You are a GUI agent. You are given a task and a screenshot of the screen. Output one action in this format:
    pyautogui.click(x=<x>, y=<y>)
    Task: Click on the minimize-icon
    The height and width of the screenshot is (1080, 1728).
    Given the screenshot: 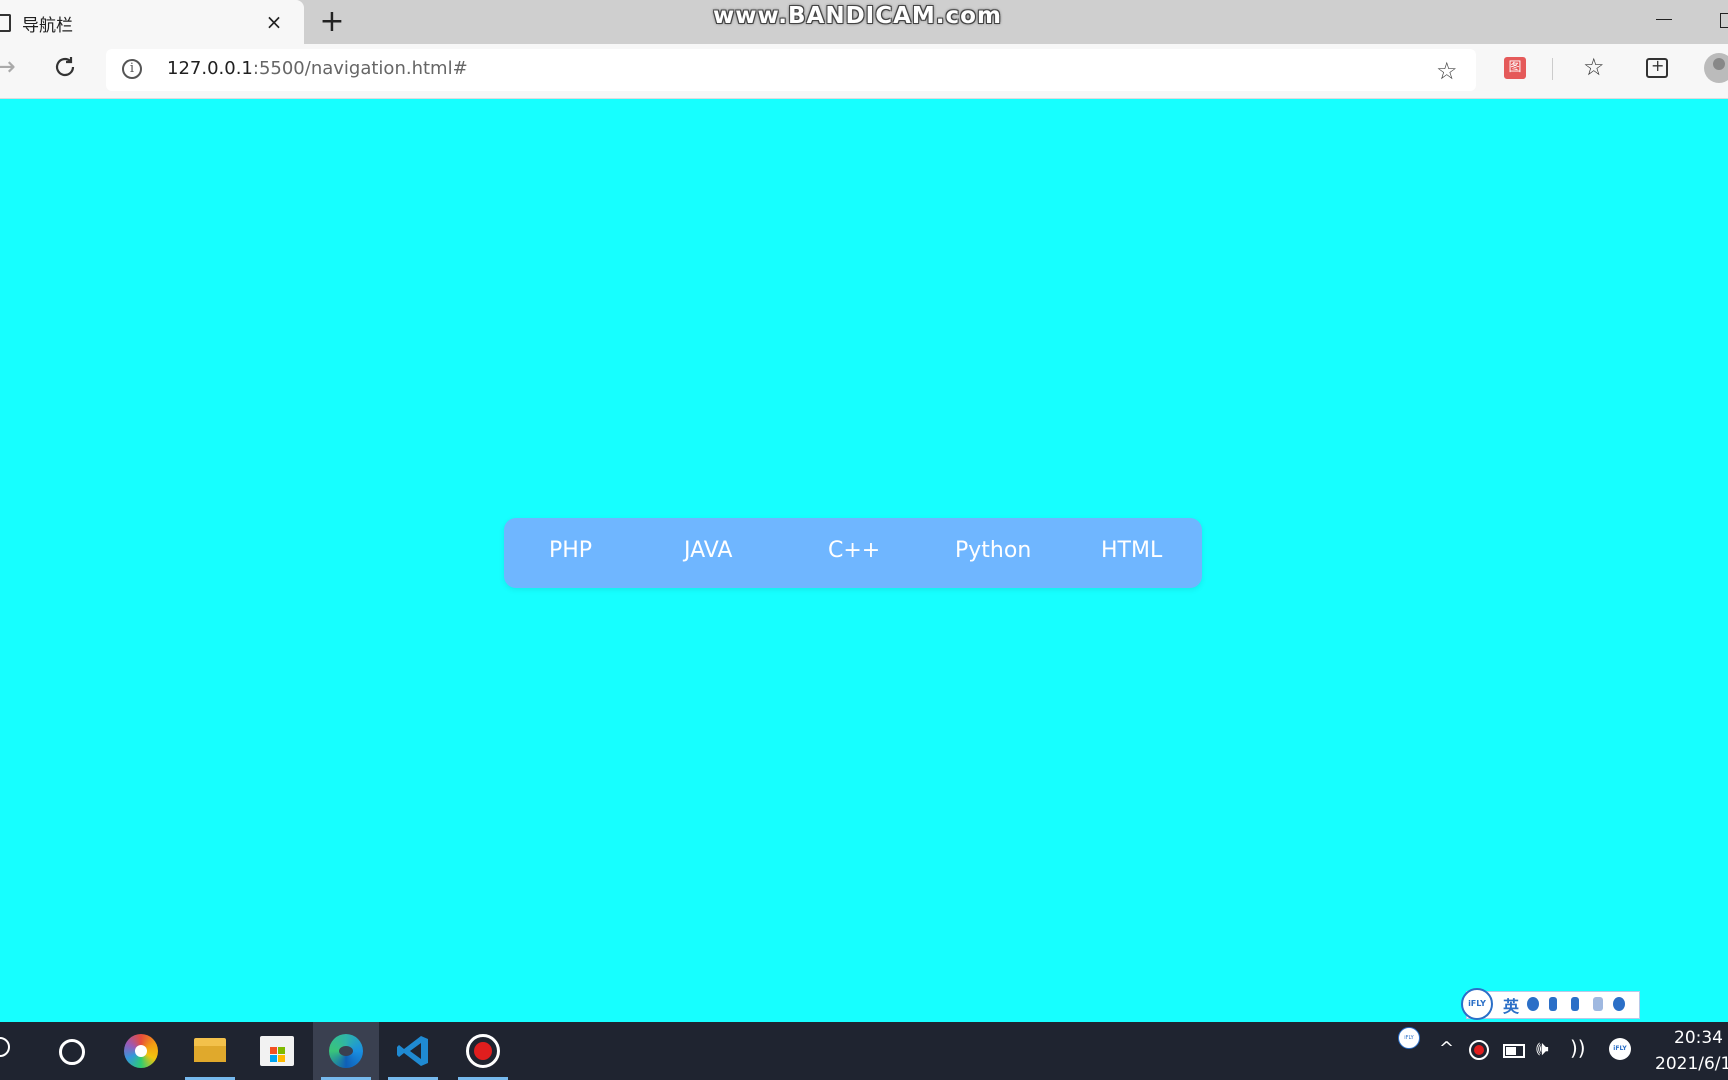 What is the action you would take?
    pyautogui.click(x=1664, y=19)
    